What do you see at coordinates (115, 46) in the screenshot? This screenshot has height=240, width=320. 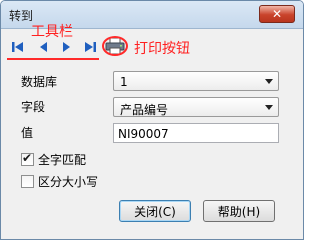 I see `print-button-highlight` at bounding box center [115, 46].